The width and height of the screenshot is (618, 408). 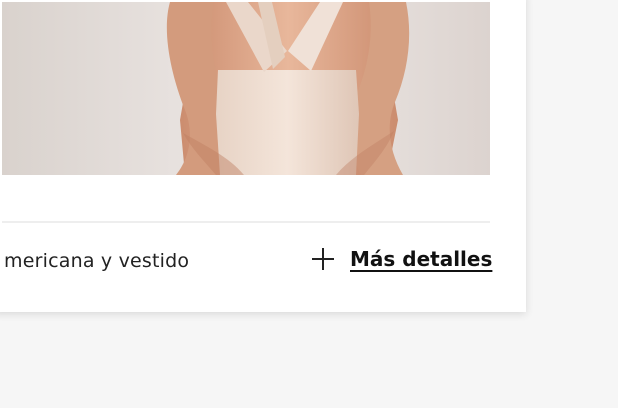 What do you see at coordinates (246, 222) in the screenshot?
I see `divider` at bounding box center [246, 222].